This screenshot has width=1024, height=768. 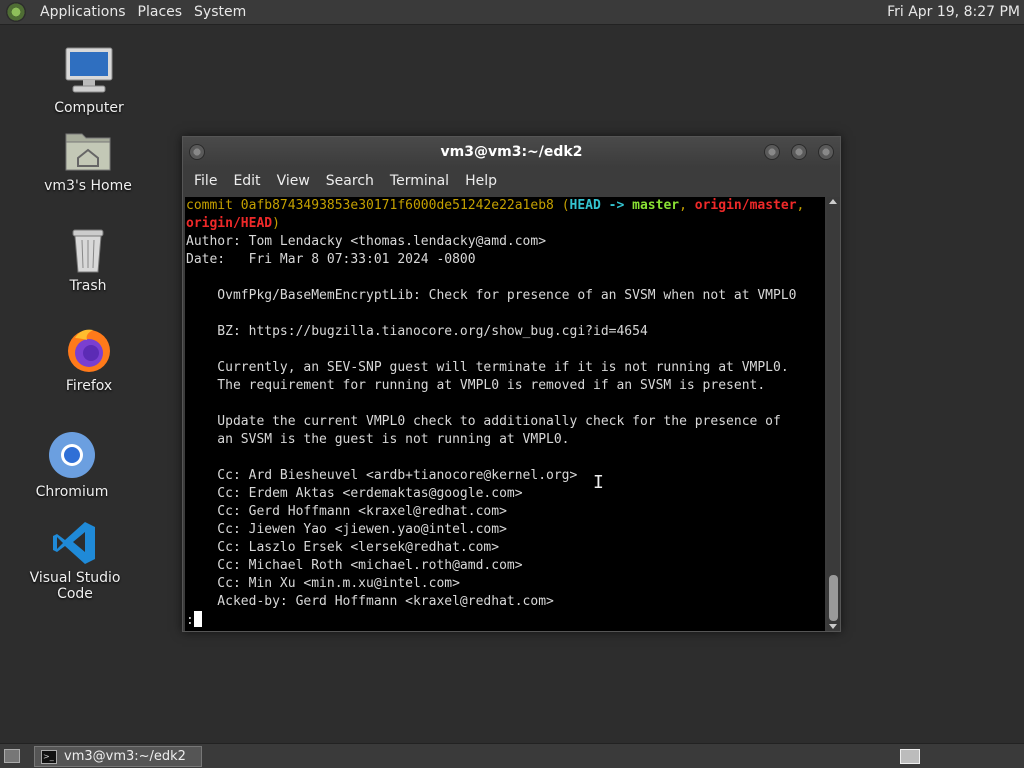 What do you see at coordinates (293, 181) in the screenshot?
I see `menu-view: View` at bounding box center [293, 181].